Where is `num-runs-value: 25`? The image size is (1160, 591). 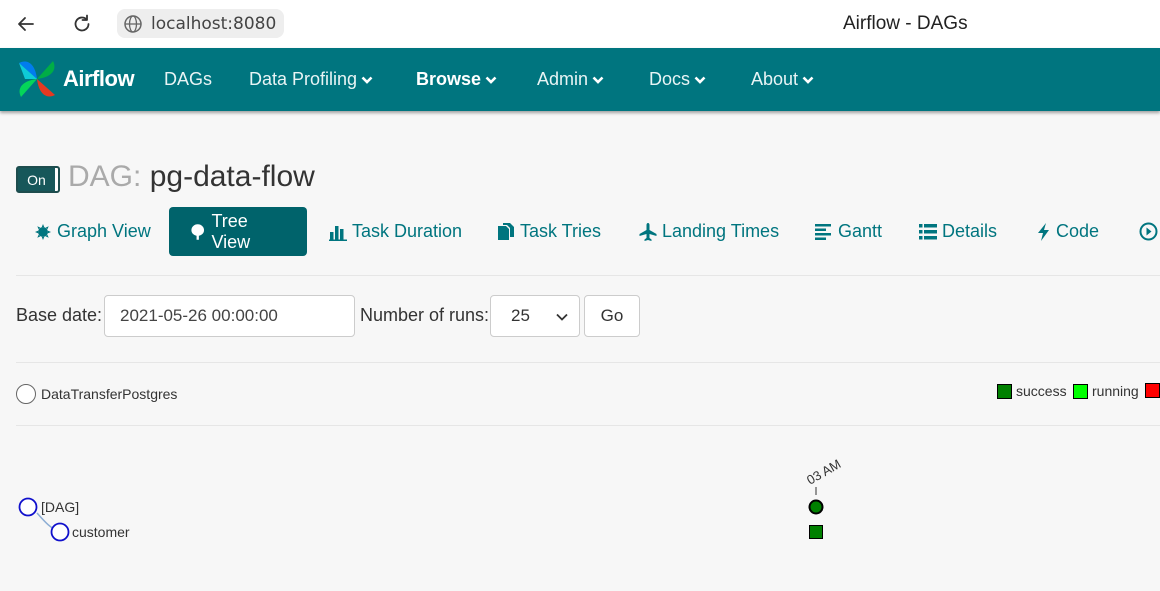
num-runs-value: 25 is located at coordinates (520, 315).